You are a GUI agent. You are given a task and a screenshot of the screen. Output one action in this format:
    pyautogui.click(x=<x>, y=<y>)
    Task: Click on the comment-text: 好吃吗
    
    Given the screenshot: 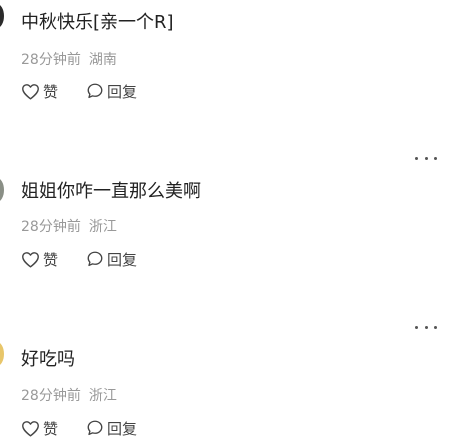 What is the action you would take?
    pyautogui.click(x=48, y=359)
    